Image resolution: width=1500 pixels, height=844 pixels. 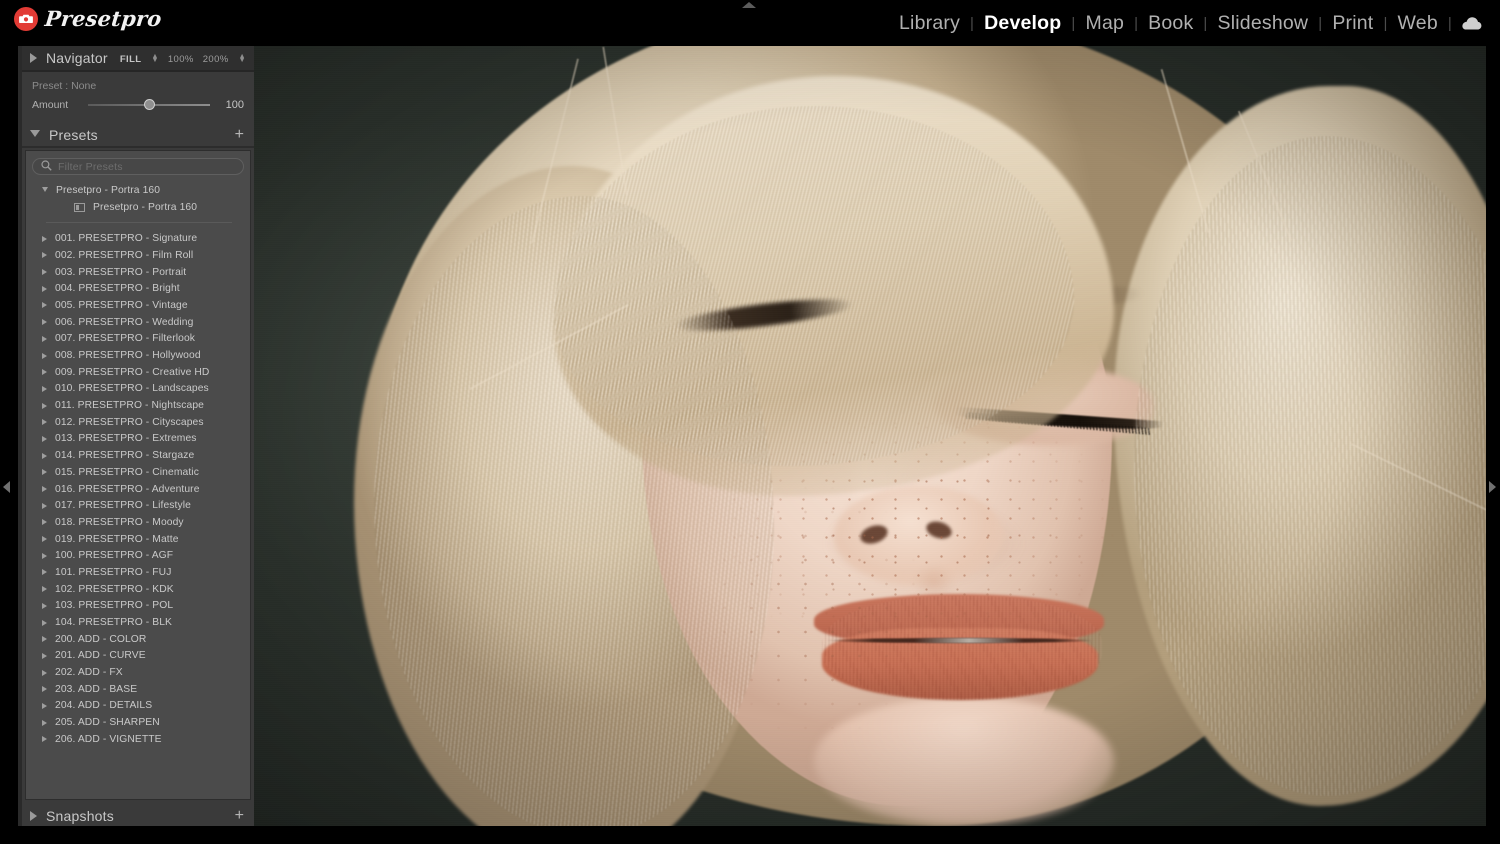 I want to click on preset-group-row: 007. PRESETPRO - Filterlook, so click(x=138, y=339).